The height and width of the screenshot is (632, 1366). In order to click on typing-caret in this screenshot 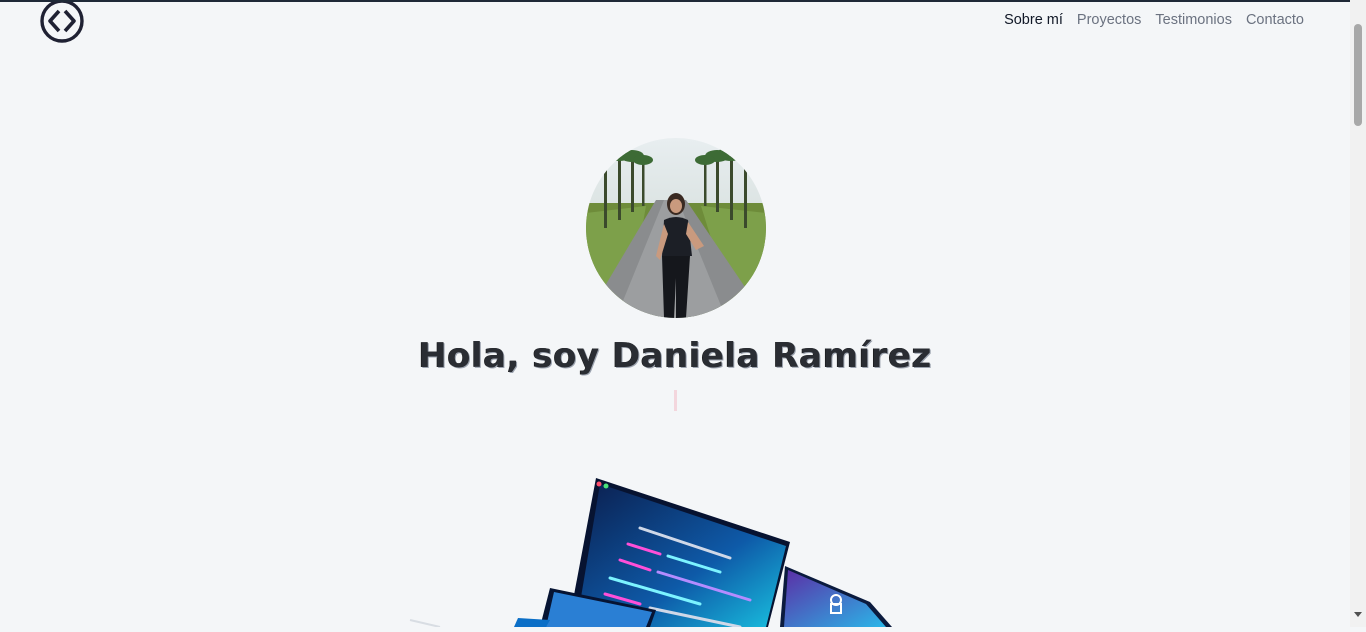, I will do `click(675, 400)`.